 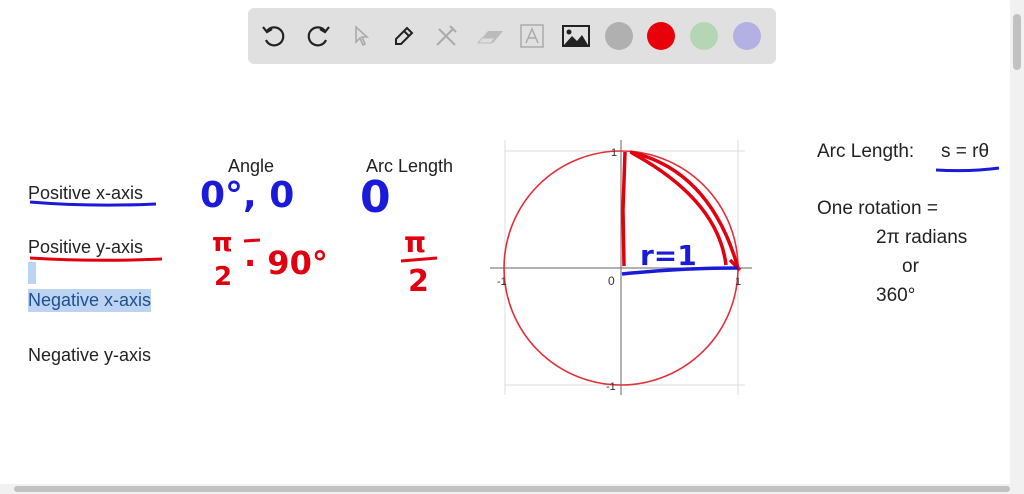 I want to click on blue-underline, so click(x=93, y=203).